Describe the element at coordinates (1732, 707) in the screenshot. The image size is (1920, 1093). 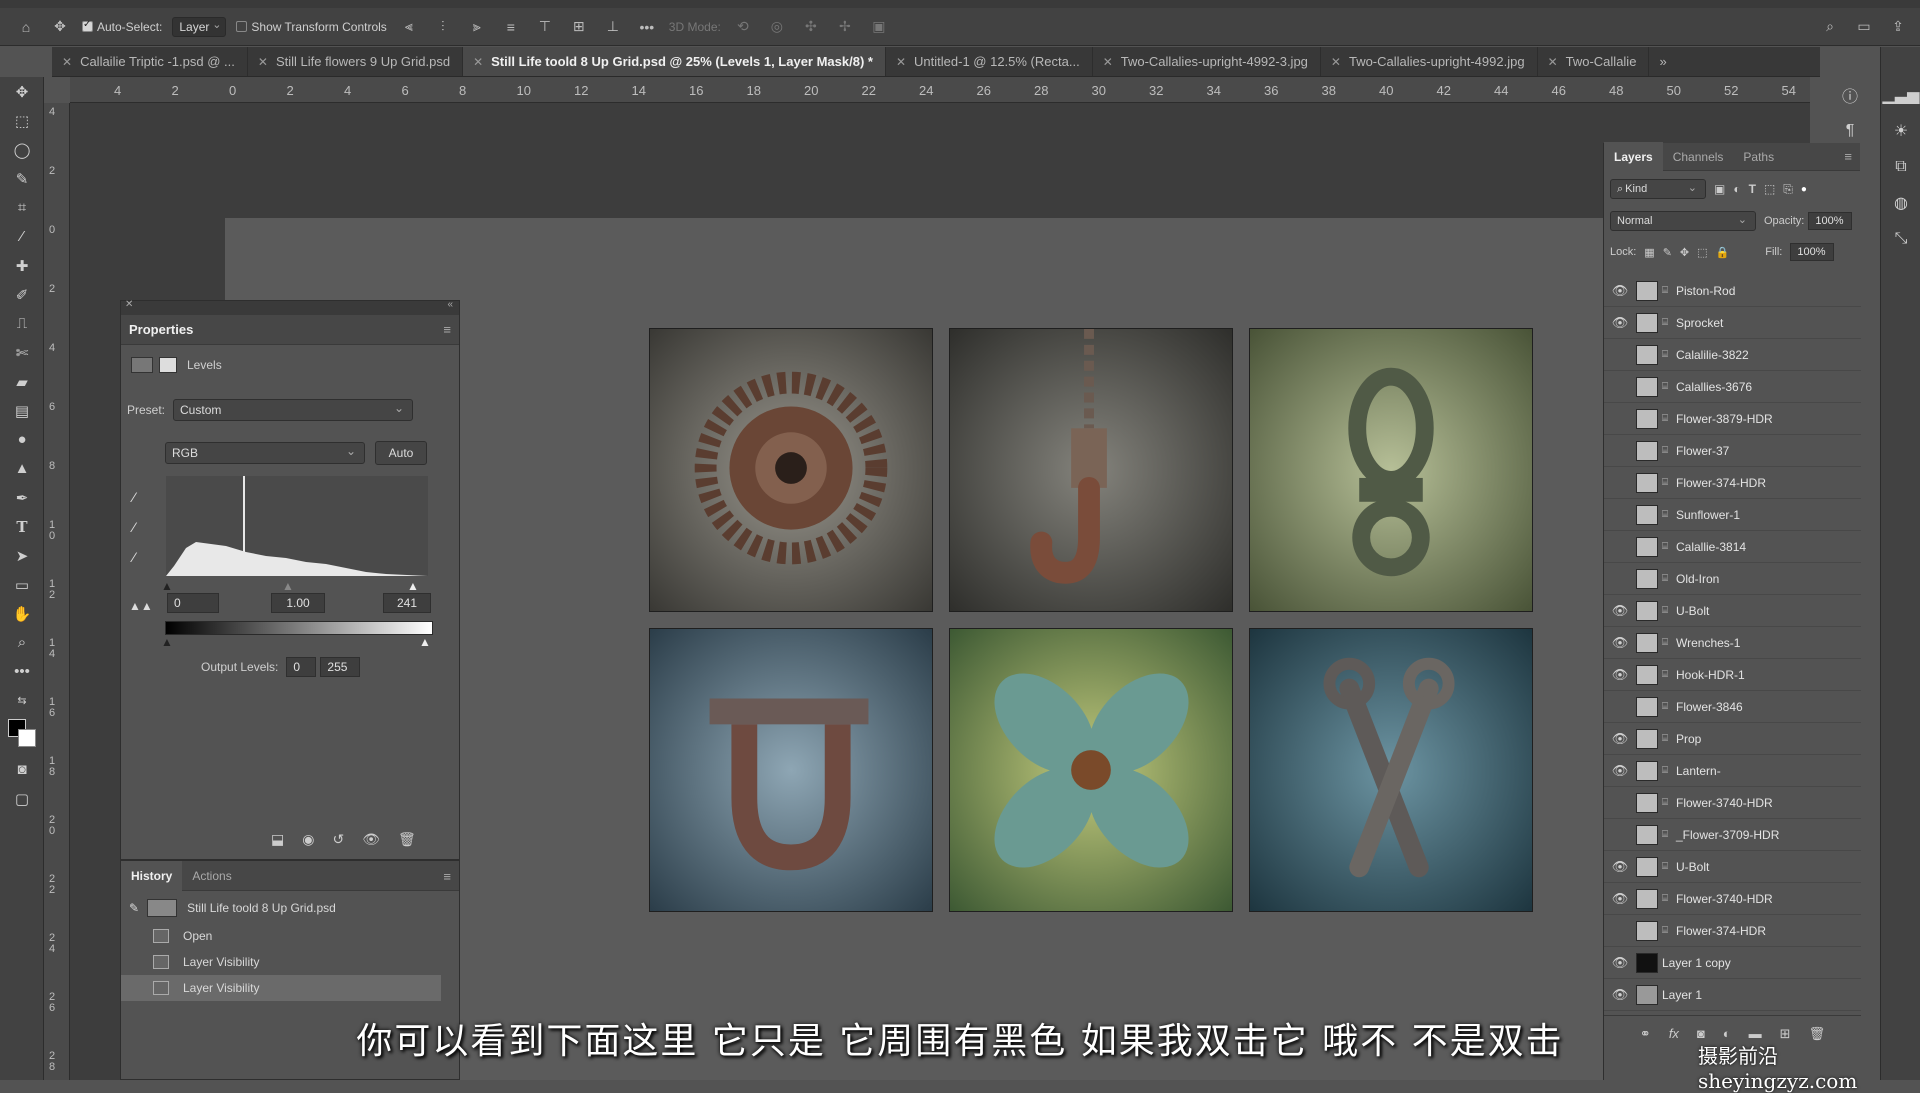
I see `layer-row: 👁 ⌸ Flower-3846` at that location.